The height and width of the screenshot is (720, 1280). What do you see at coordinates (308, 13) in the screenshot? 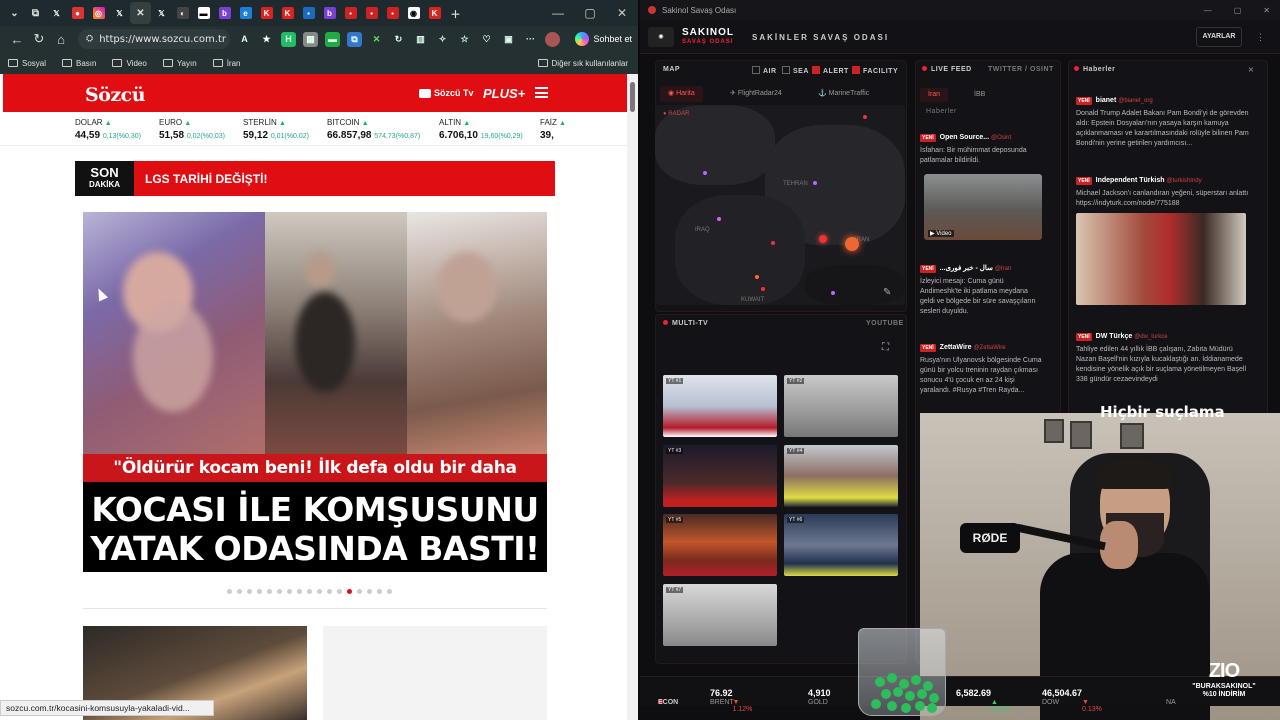
I see `tab-site-8: ▪` at bounding box center [308, 13].